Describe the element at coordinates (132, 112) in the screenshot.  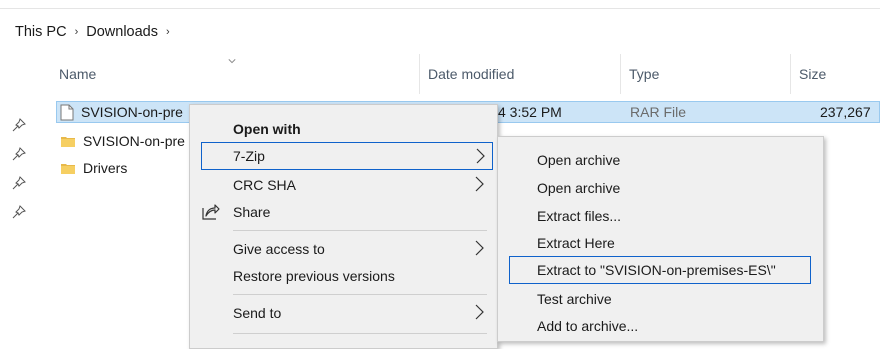
I see `file-name: SVISION-on-pre` at that location.